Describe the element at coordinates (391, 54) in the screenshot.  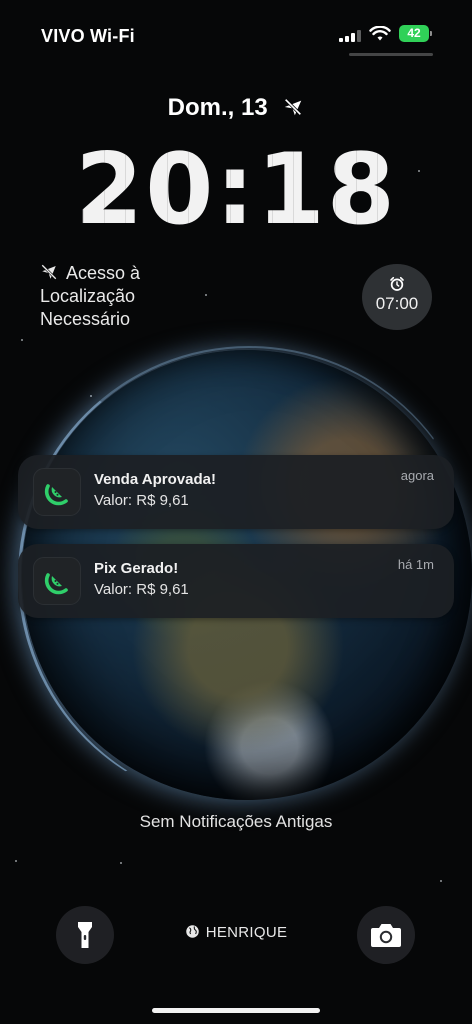
I see `notification-center-handle` at that location.